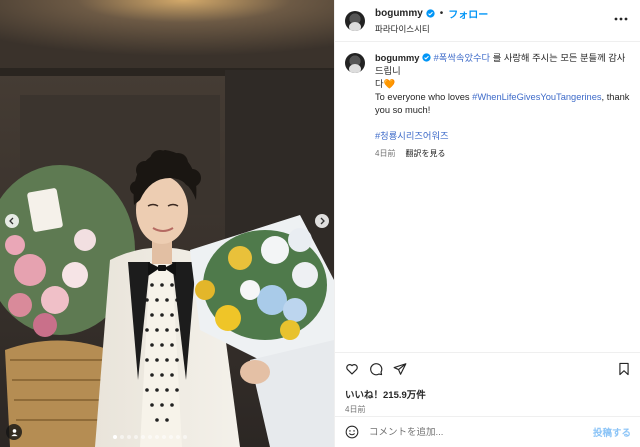  I want to click on translate-link: 翻訳を見る, so click(425, 153).